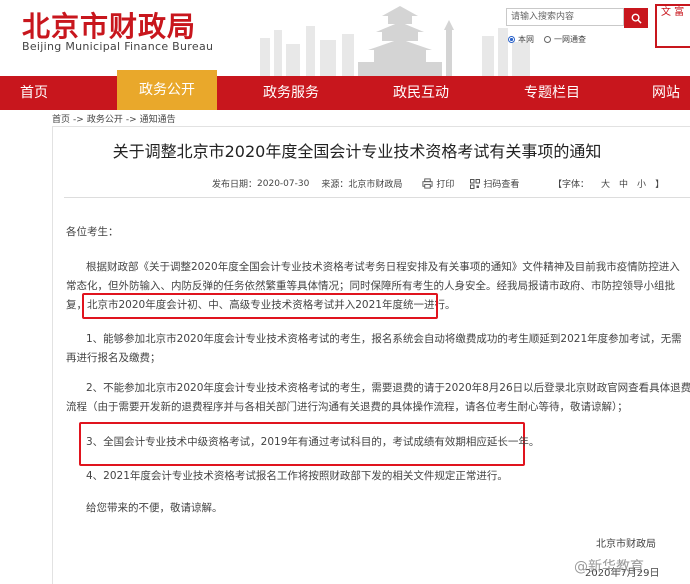  What do you see at coordinates (235, 185) in the screenshot?
I see `date-label: 发布日期：` at bounding box center [235, 185].